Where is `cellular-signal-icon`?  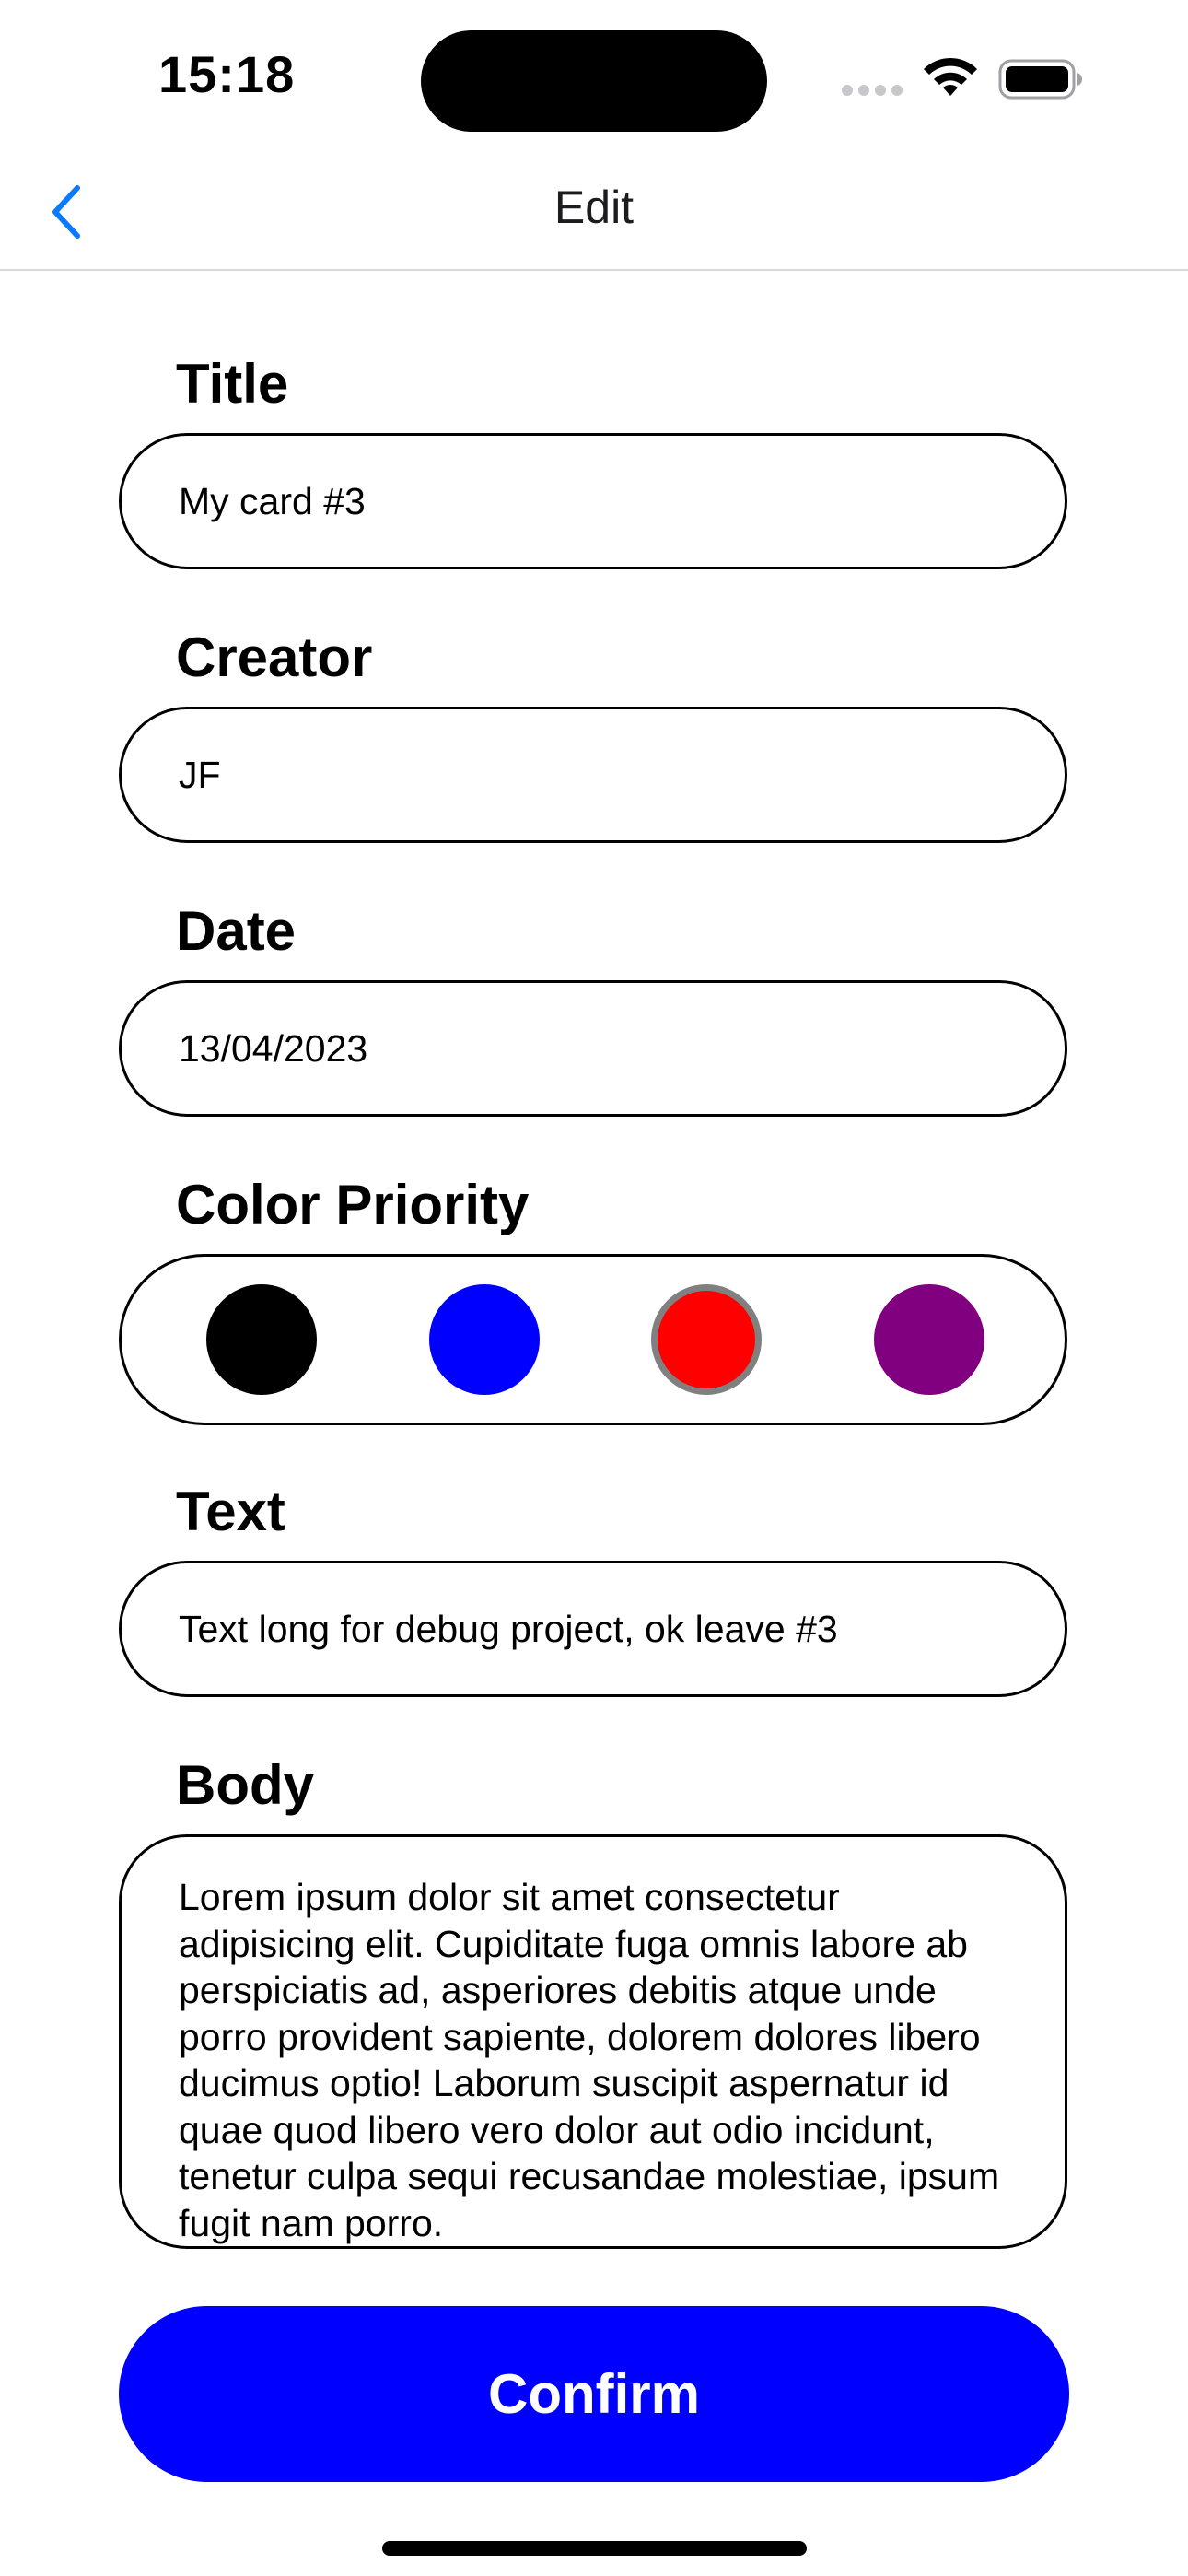 cellular-signal-icon is located at coordinates (874, 91).